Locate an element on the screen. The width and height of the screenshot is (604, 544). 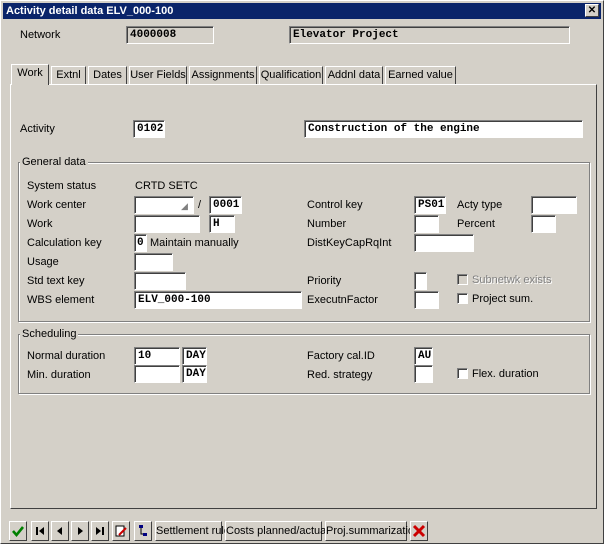
acty-type-field is located at coordinates (554, 205).